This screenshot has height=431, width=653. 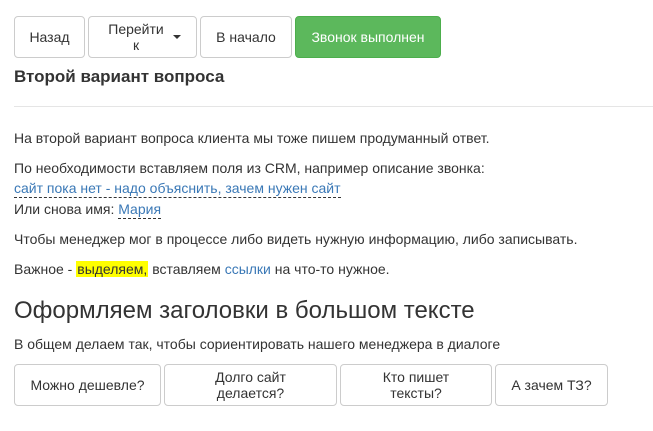 What do you see at coordinates (112, 269) in the screenshot?
I see `highlighted-text: выделяем,` at bounding box center [112, 269].